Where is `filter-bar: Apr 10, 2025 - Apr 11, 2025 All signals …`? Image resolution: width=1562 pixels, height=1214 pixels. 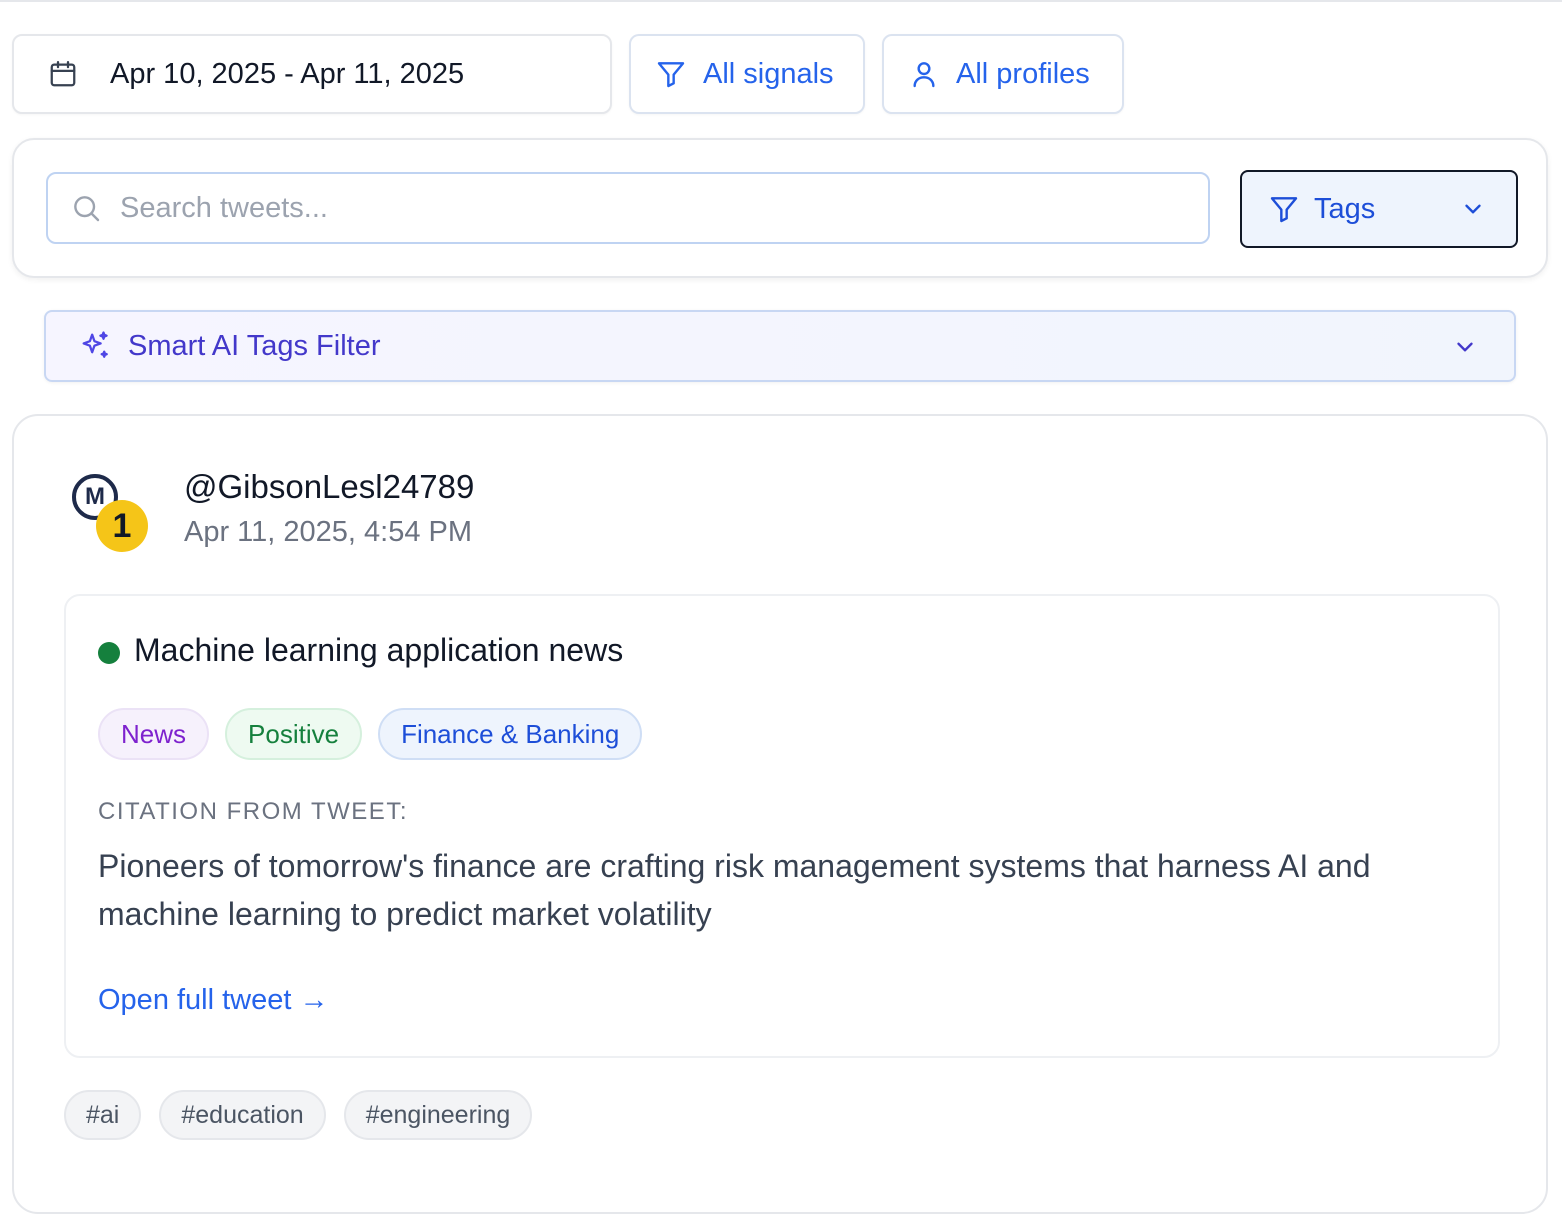 filter-bar: Apr 10, 2025 - Apr 11, 2025 All signals … is located at coordinates (568, 74).